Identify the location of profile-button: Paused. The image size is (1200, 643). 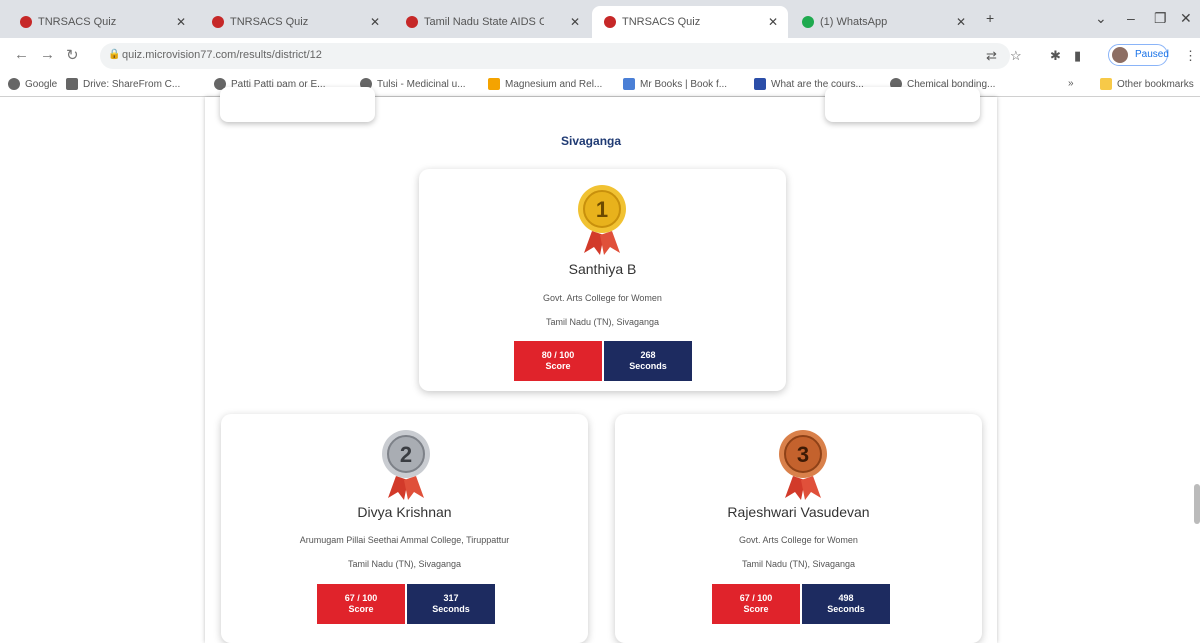
(1138, 55).